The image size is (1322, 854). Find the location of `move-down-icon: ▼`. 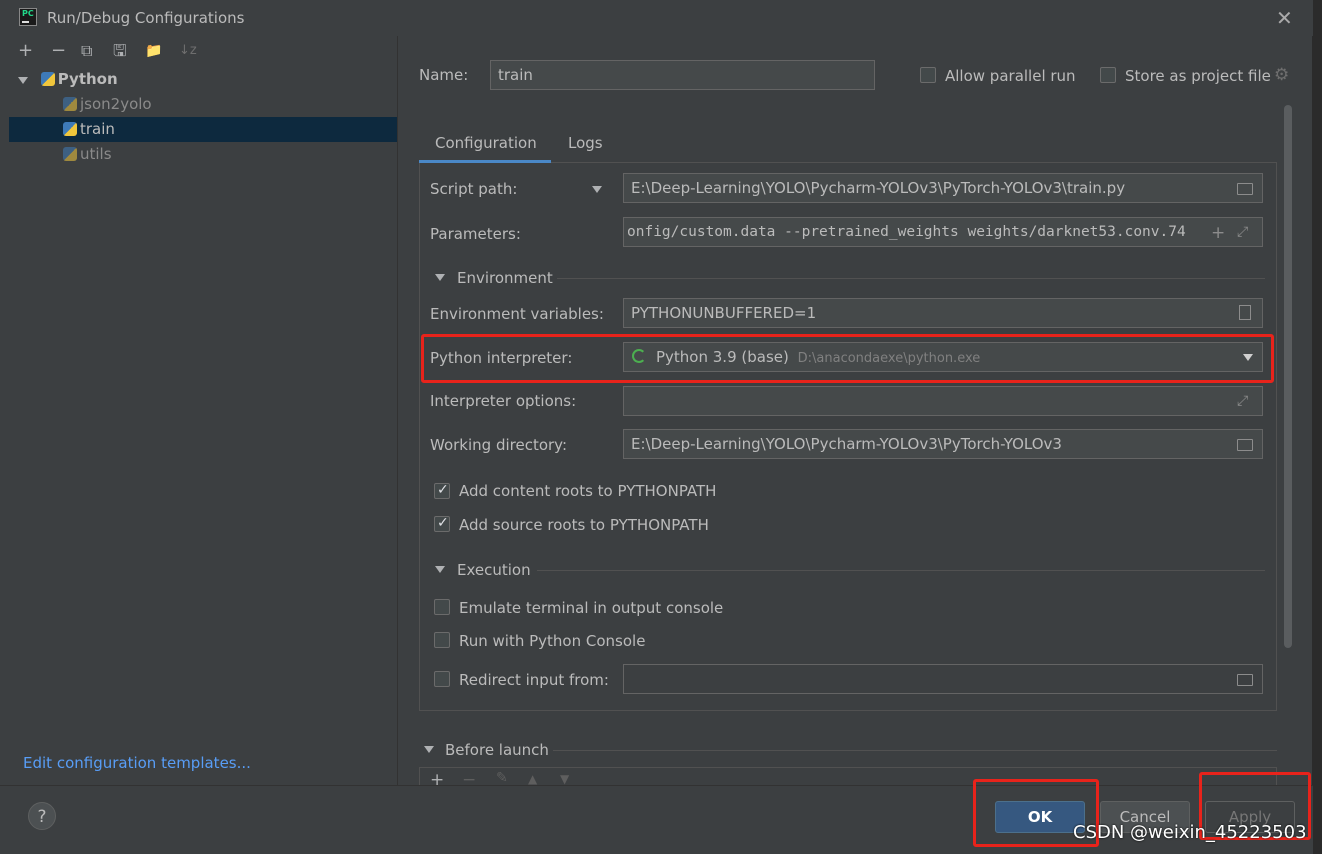

move-down-icon: ▼ is located at coordinates (564, 778).